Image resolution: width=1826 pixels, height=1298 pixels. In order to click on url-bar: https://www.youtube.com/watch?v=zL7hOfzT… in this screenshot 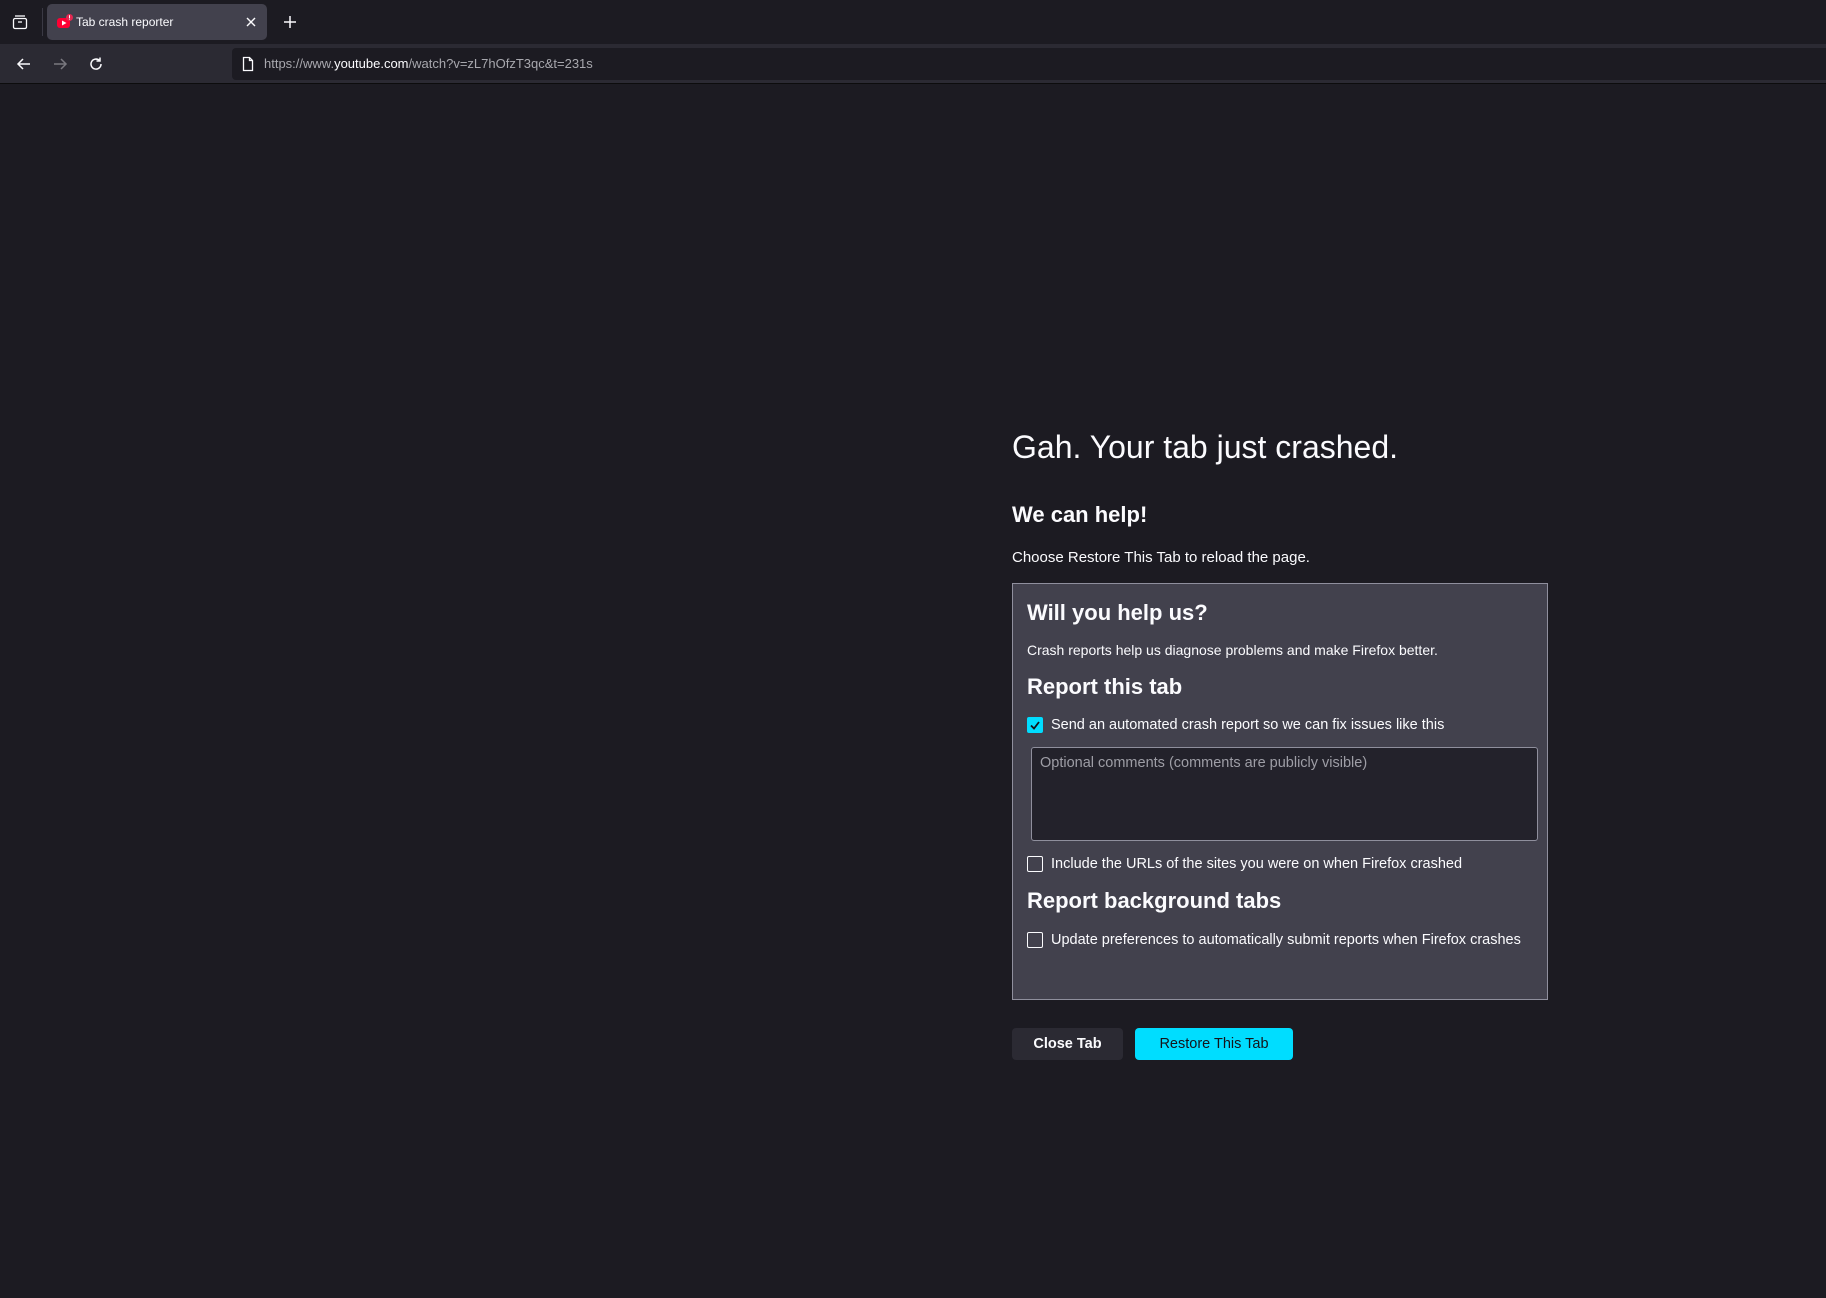, I will do `click(1029, 64)`.